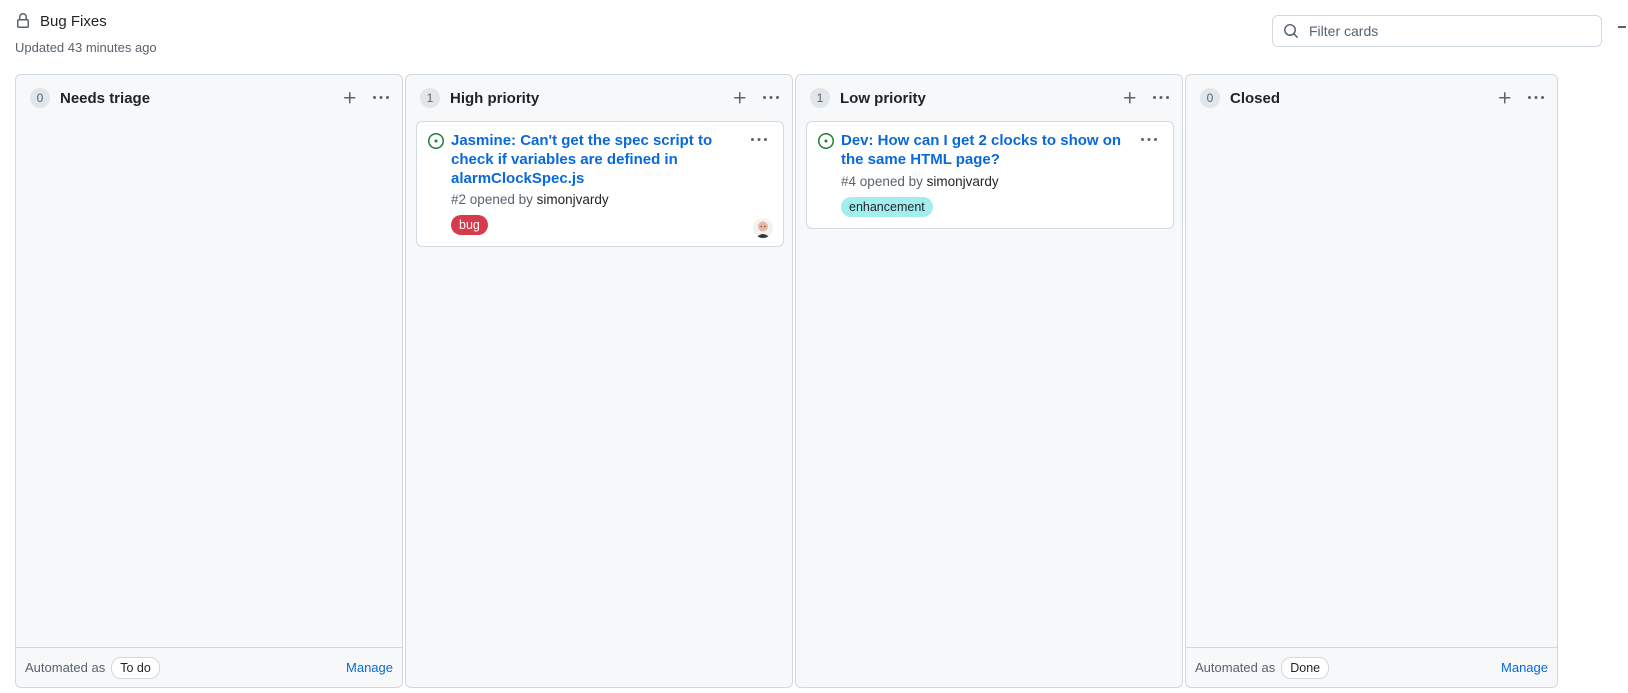 The height and width of the screenshot is (693, 1628). I want to click on issue-label: enhancement, so click(887, 207).